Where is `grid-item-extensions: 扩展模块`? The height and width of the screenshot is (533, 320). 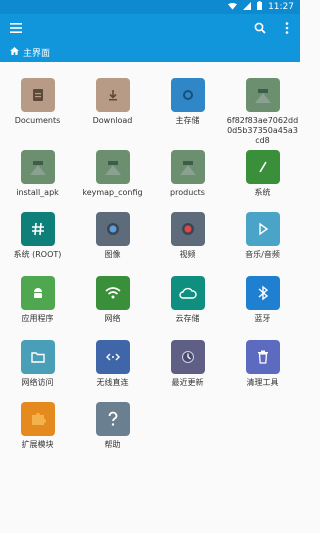
grid-item-extensions: 扩展模块 is located at coordinates (37, 426).